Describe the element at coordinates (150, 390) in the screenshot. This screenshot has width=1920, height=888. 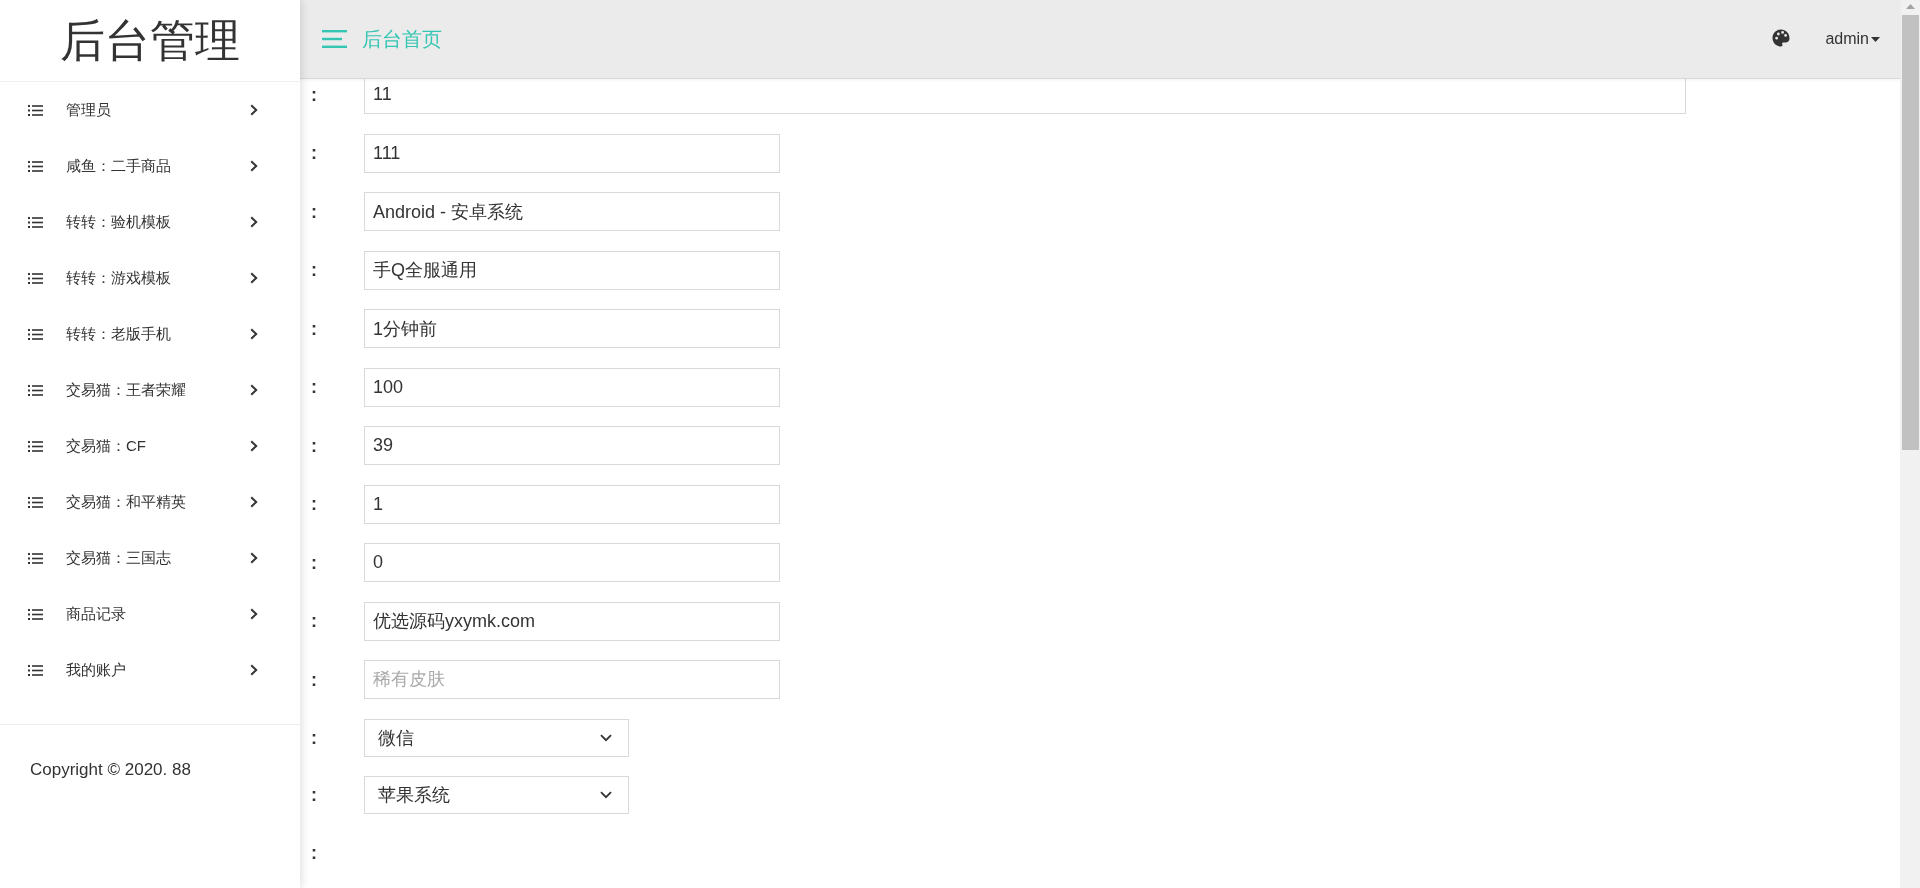
I see `menu-item: 交易猫：王者荣耀` at that location.